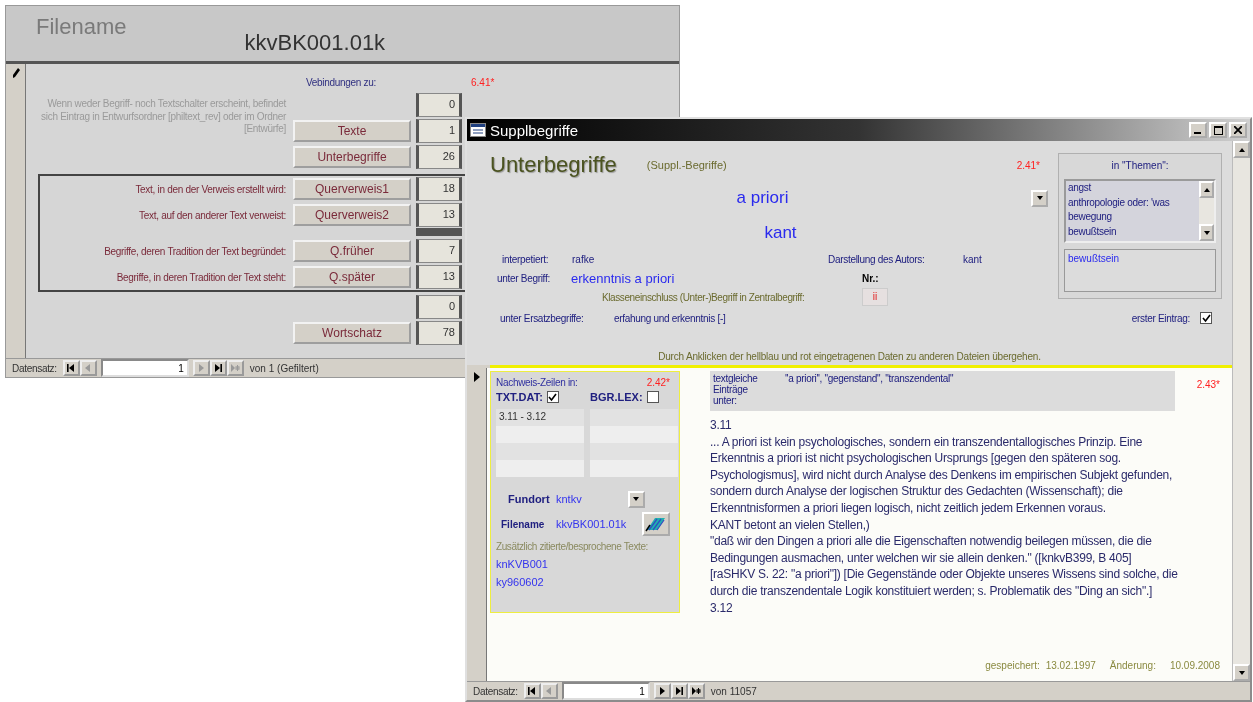  I want to click on field-value: kntkv, so click(569, 499).